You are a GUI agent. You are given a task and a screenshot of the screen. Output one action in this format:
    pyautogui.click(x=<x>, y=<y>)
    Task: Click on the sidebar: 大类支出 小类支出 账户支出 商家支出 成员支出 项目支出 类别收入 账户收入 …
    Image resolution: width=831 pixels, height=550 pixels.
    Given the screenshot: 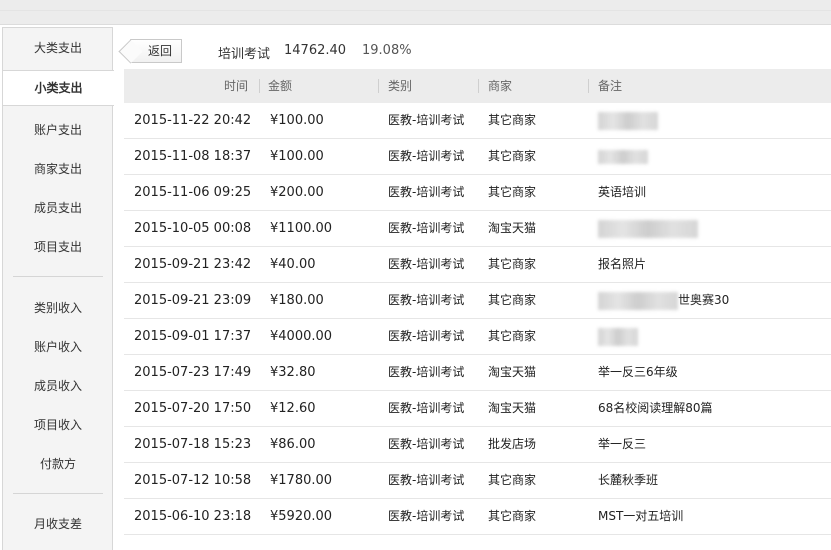 What is the action you would take?
    pyautogui.click(x=58, y=288)
    